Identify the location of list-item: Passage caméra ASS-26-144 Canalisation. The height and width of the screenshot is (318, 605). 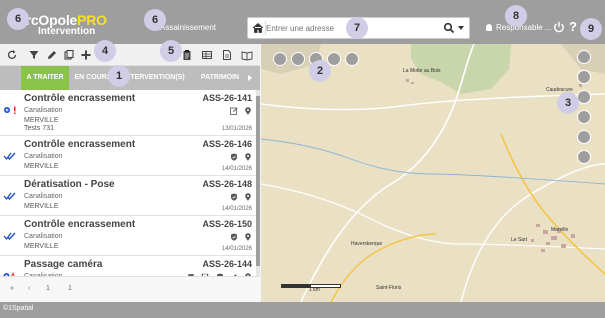
(128, 266).